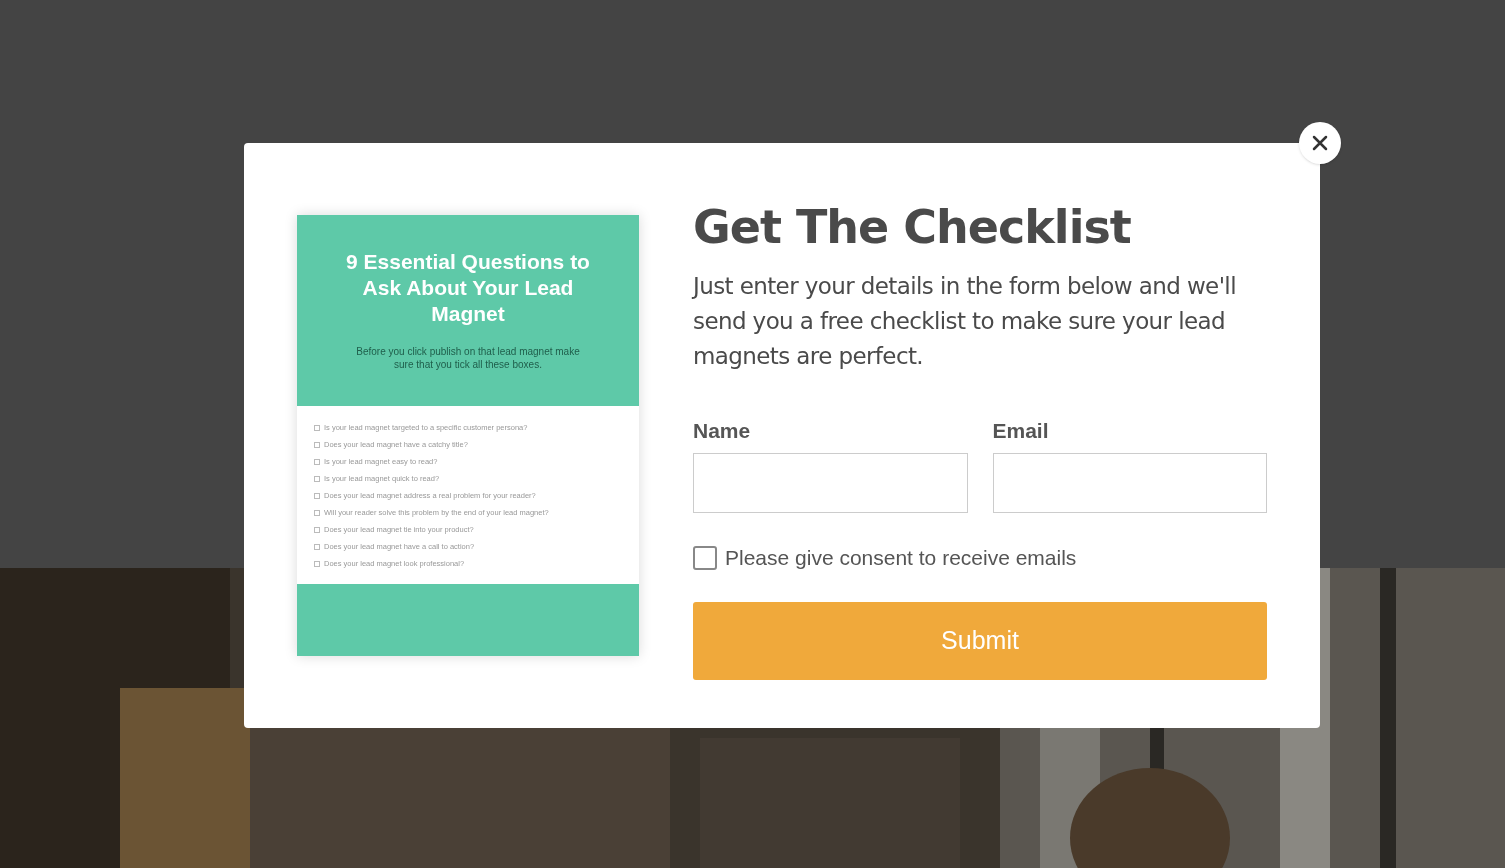 This screenshot has width=1505, height=868. Describe the element at coordinates (705, 557) in the screenshot. I see `consent-checkbox` at that location.